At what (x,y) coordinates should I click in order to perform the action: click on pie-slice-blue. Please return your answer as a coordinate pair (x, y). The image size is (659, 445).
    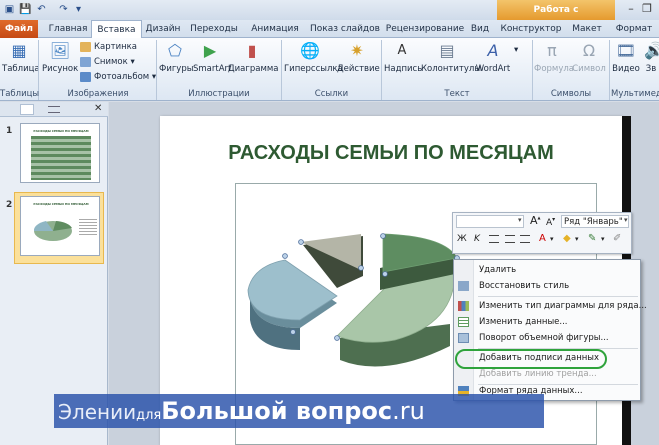
    Looking at the image, I should click on (292, 304).